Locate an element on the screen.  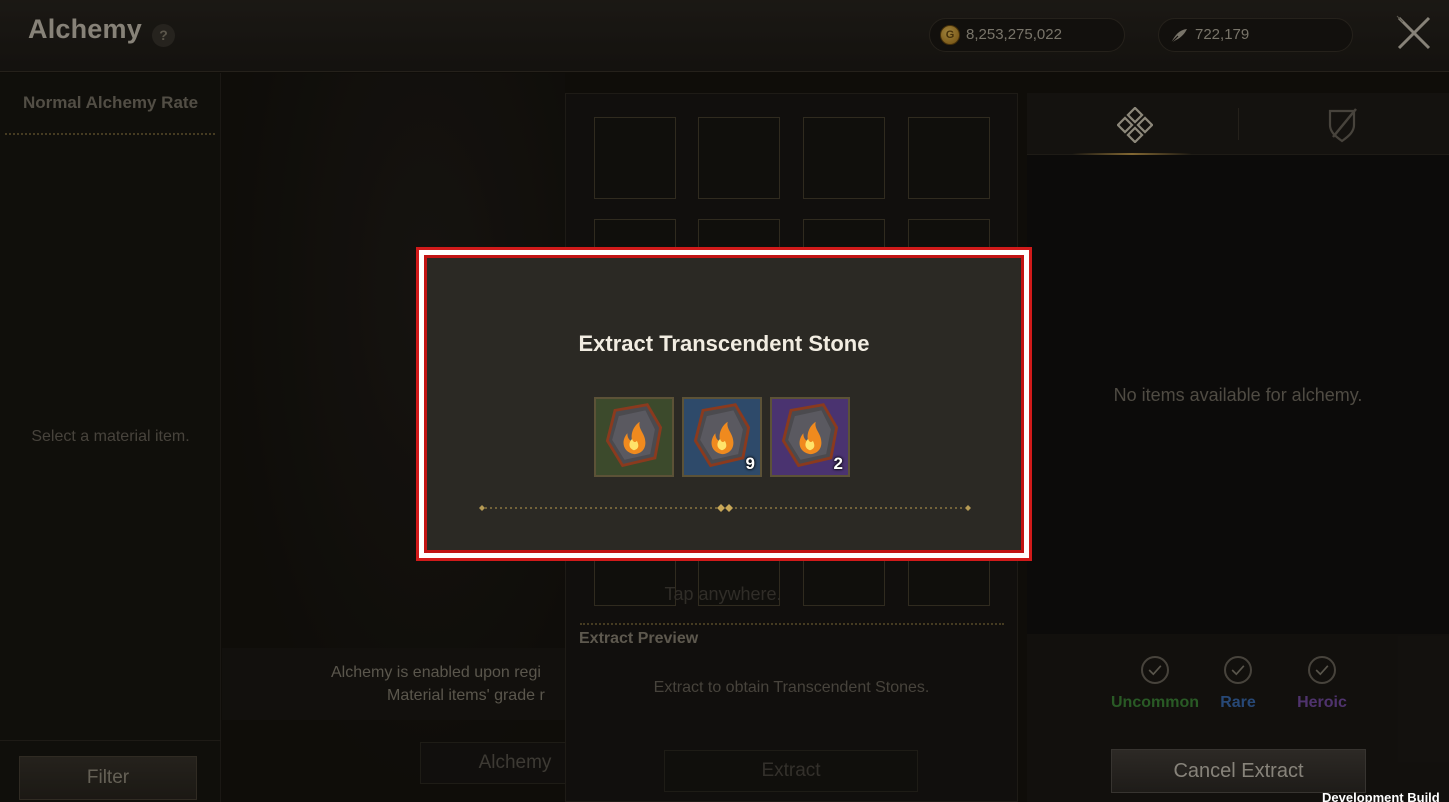
transcendent-stone-rare: 9 is located at coordinates (722, 437).